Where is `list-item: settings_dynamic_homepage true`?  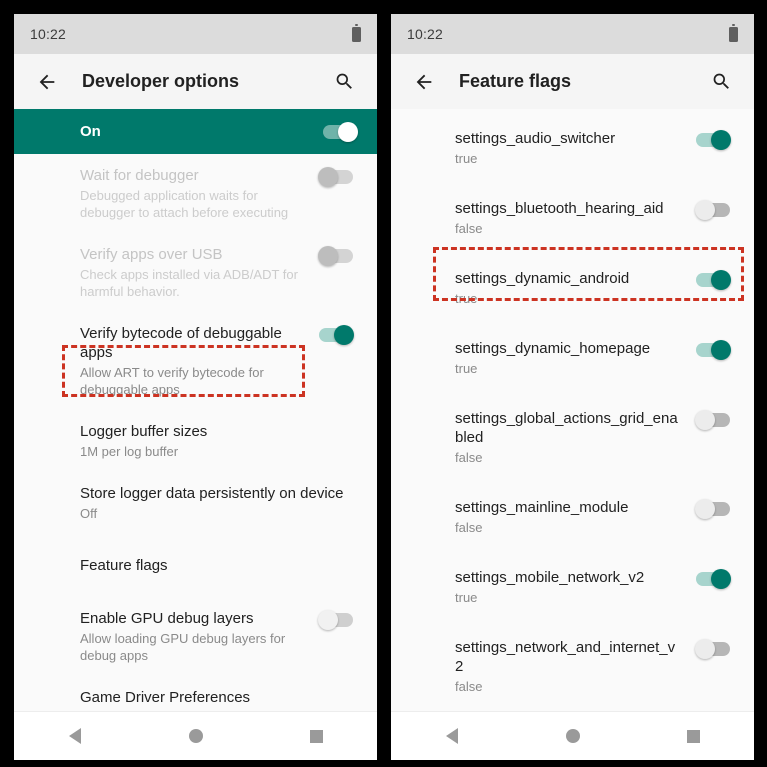 list-item: settings_dynamic_homepage true is located at coordinates (572, 354).